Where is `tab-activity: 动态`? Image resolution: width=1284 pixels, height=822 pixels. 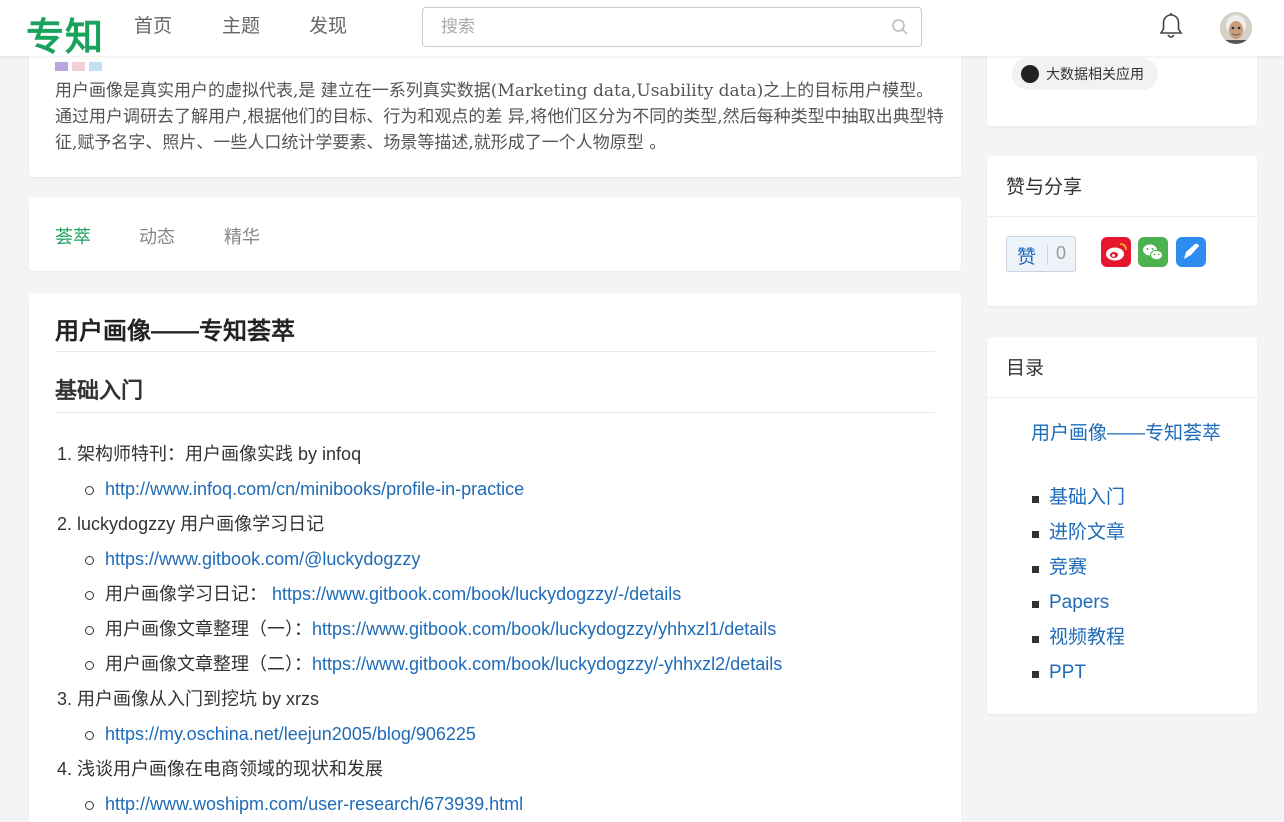 tab-activity: 动态 is located at coordinates (157, 236).